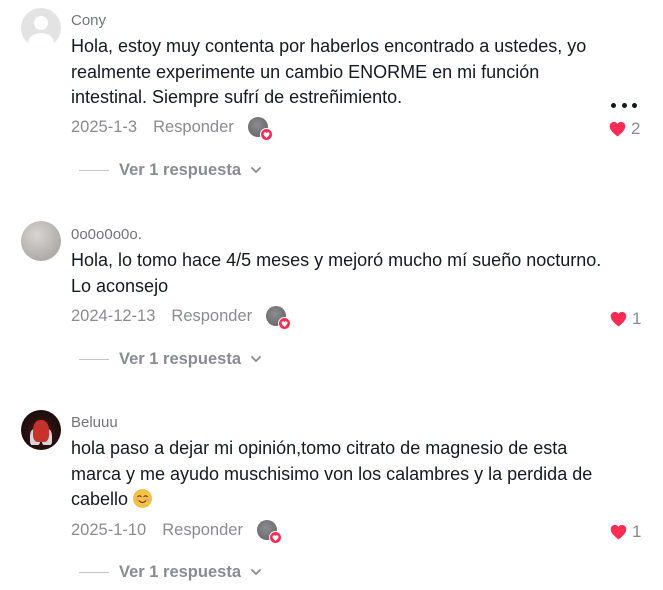 This screenshot has width=663, height=590. Describe the element at coordinates (142, 498) in the screenshot. I see `smiling-face-icon` at that location.